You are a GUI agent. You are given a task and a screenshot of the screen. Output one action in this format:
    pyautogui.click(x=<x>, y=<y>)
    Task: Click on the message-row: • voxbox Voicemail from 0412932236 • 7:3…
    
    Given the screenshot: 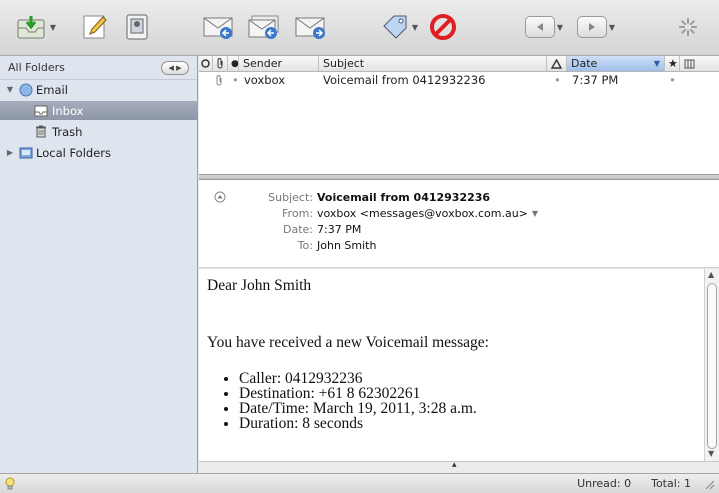 What is the action you would take?
    pyautogui.click(x=459, y=80)
    